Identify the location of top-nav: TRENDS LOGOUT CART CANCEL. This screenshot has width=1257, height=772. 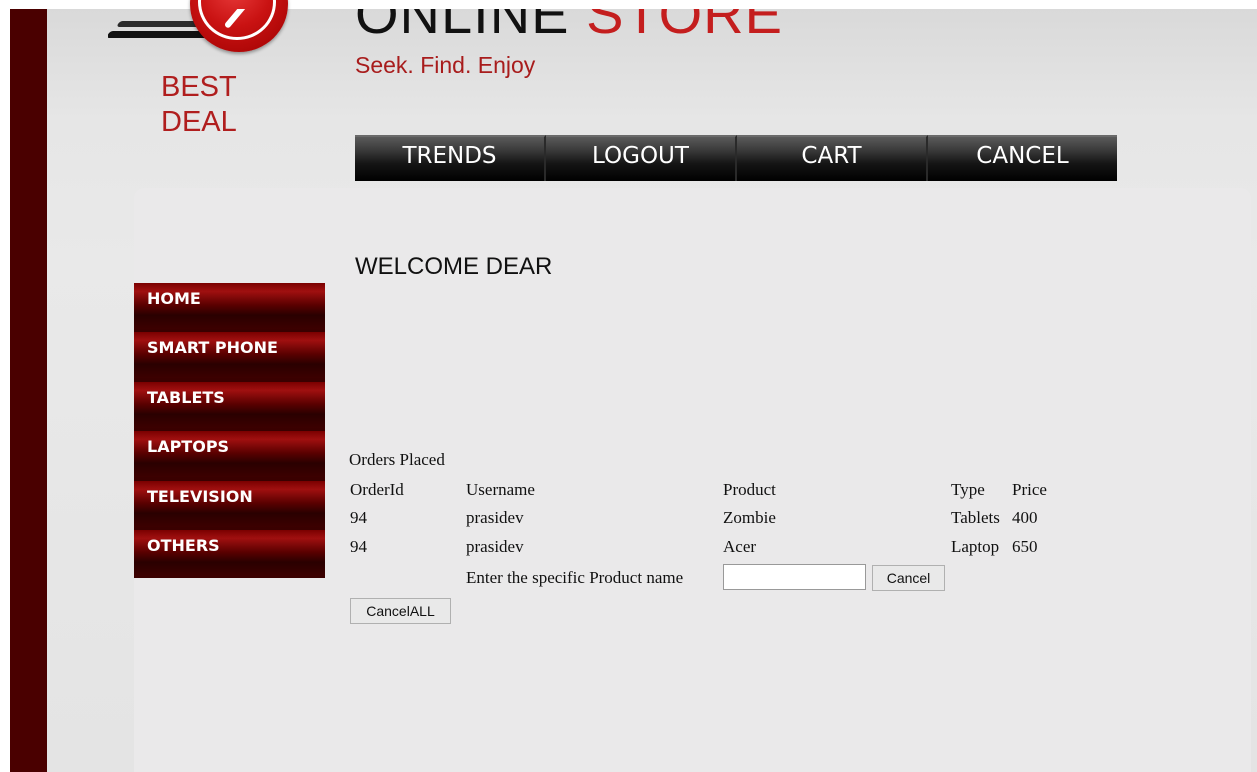
(736, 158).